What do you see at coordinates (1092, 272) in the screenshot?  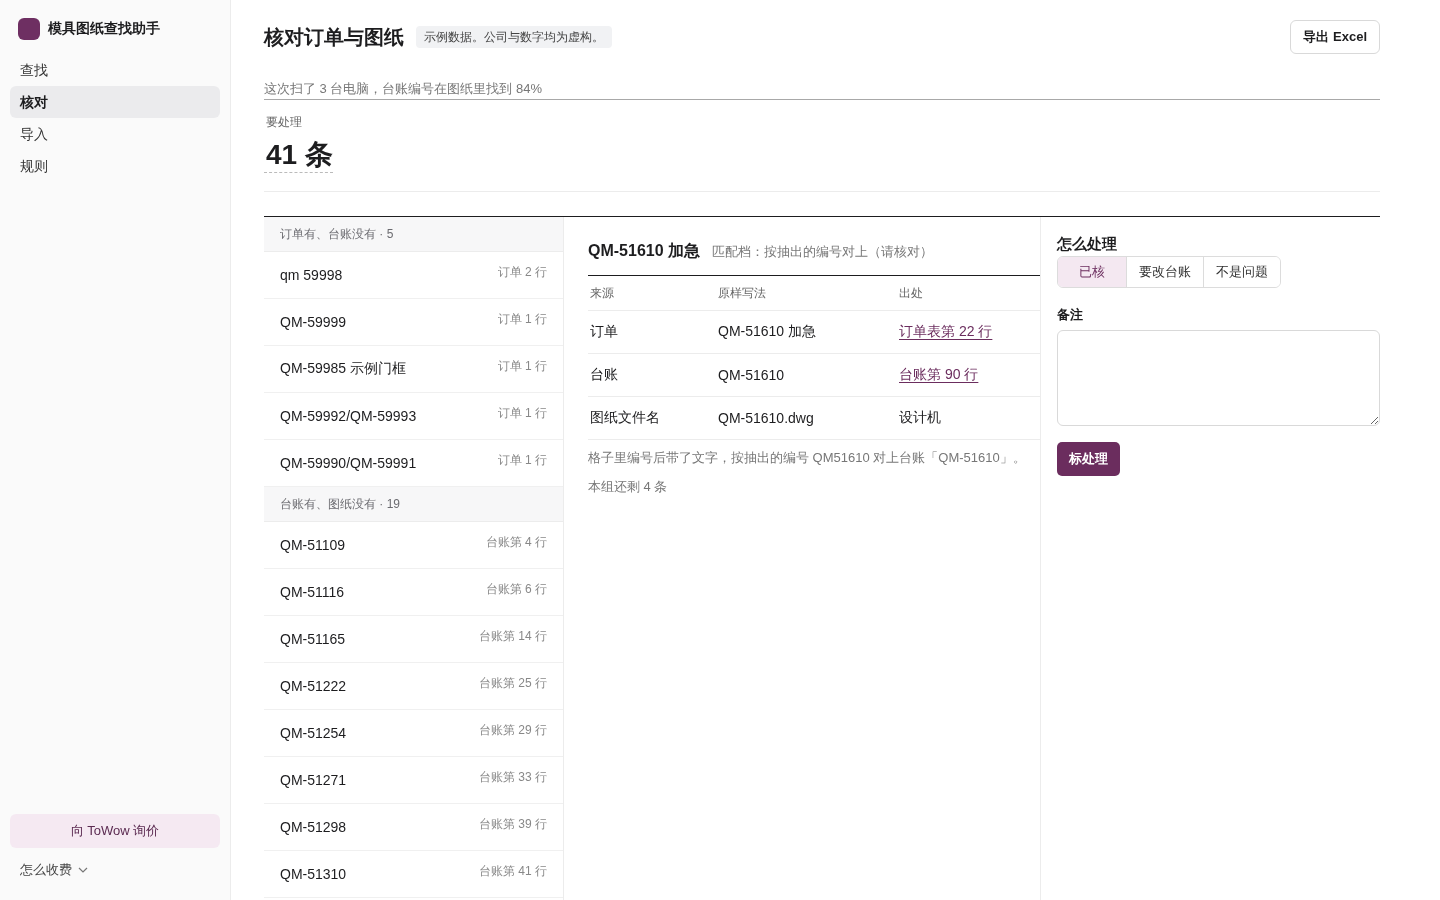 I see `resolution-option: 已核` at bounding box center [1092, 272].